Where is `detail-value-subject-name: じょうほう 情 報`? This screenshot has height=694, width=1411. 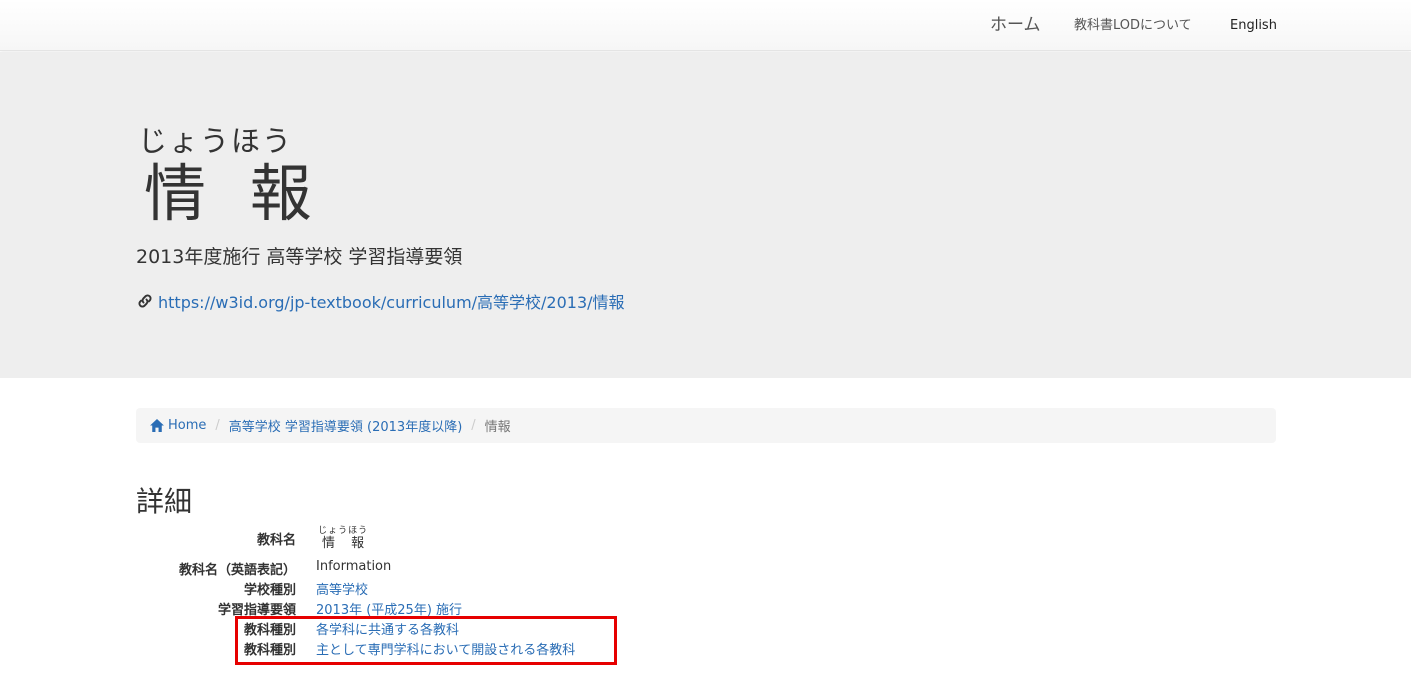 detail-value-subject-name: じょうほう 情 報 is located at coordinates (343, 539).